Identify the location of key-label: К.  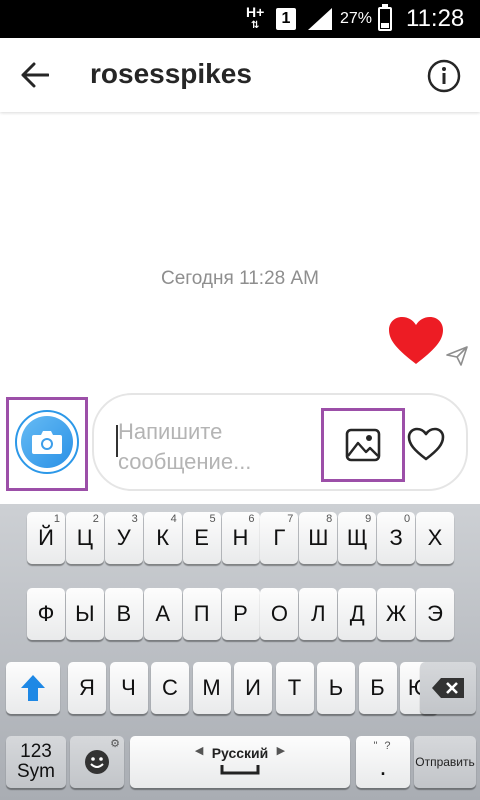
(163, 537).